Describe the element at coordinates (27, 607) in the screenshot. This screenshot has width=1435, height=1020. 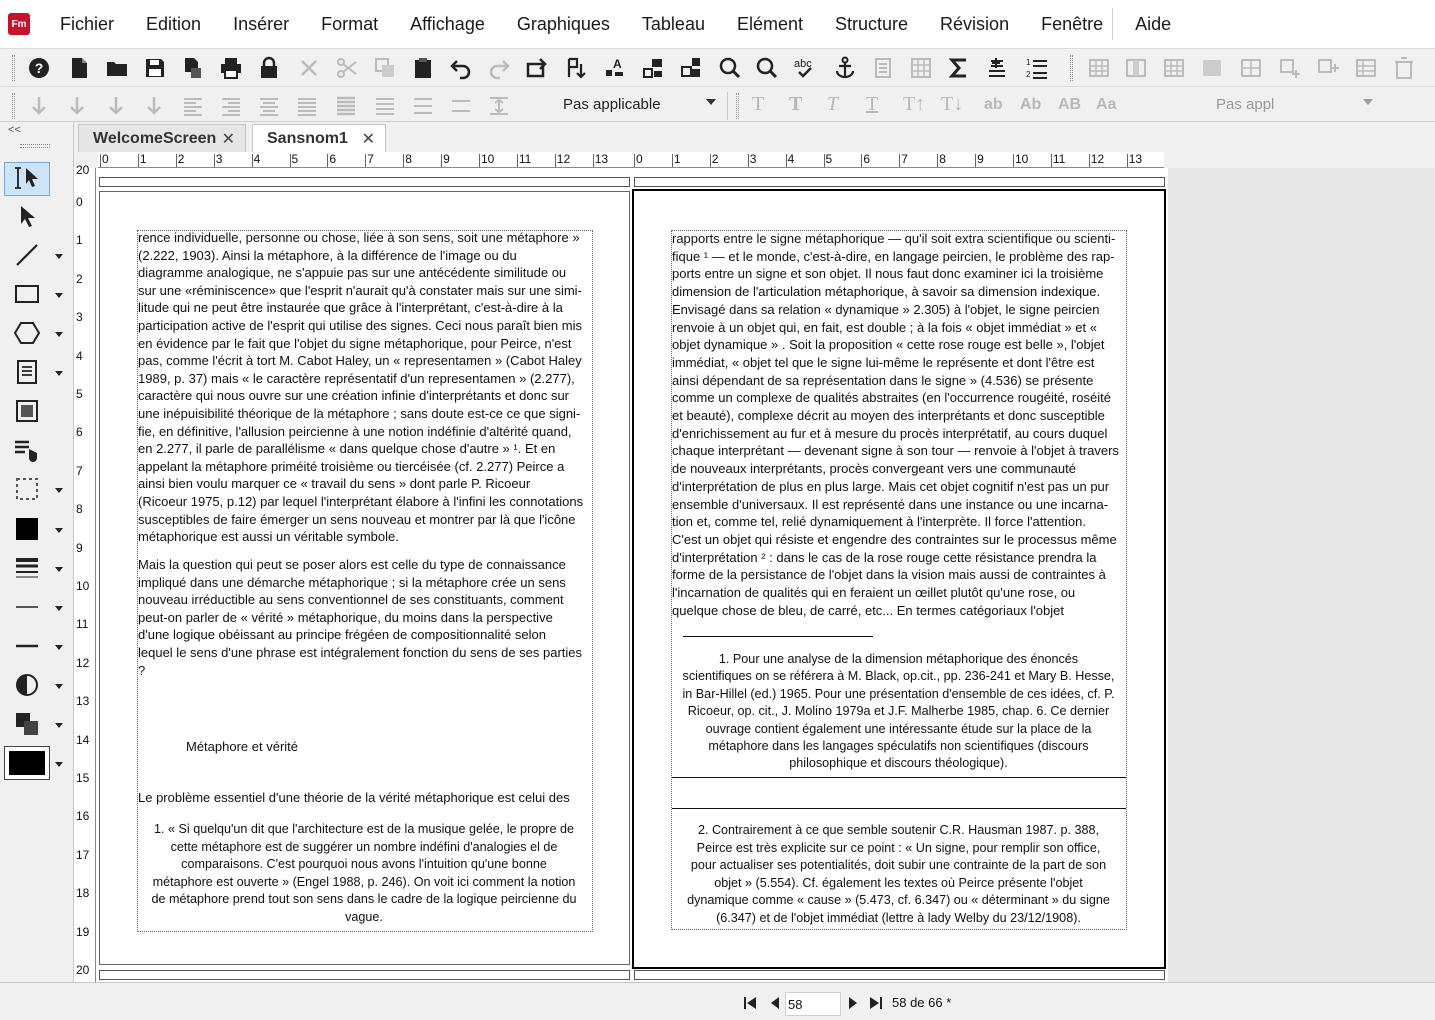
I see `line-end-tool-icon` at that location.